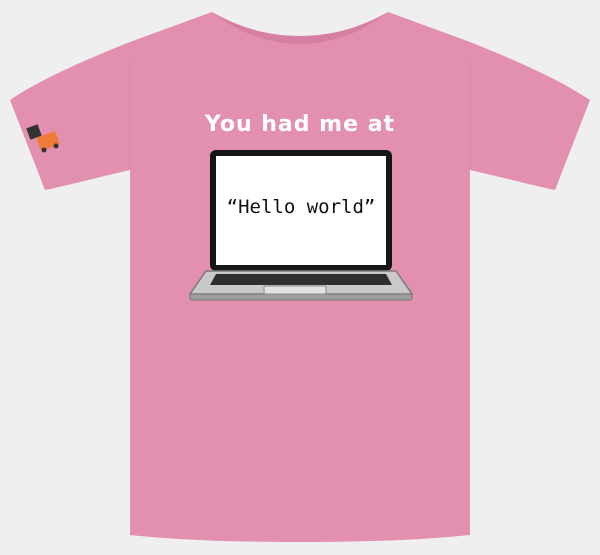 Image resolution: width=600 pixels, height=555 pixels. What do you see at coordinates (300, 124) in the screenshot?
I see `shirt-slogan-text: You had me at` at bounding box center [300, 124].